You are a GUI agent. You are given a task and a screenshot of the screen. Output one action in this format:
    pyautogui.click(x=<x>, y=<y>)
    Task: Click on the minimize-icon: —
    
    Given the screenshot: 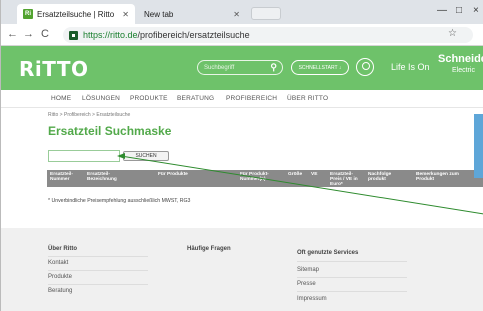 What is the action you would take?
    pyautogui.click(x=442, y=10)
    